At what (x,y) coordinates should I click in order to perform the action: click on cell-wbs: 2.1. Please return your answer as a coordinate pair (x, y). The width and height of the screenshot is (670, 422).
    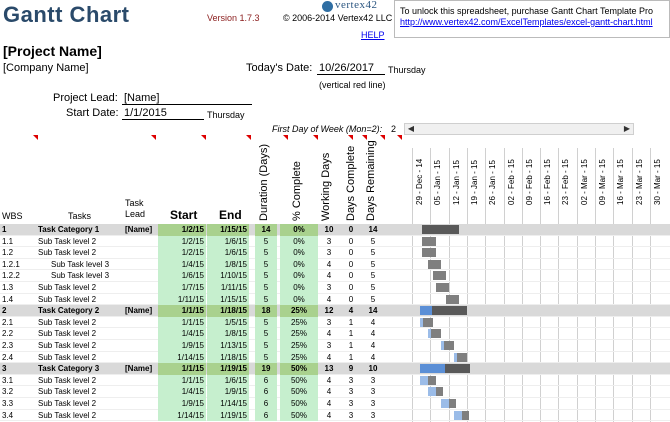
    Looking at the image, I should click on (19, 323).